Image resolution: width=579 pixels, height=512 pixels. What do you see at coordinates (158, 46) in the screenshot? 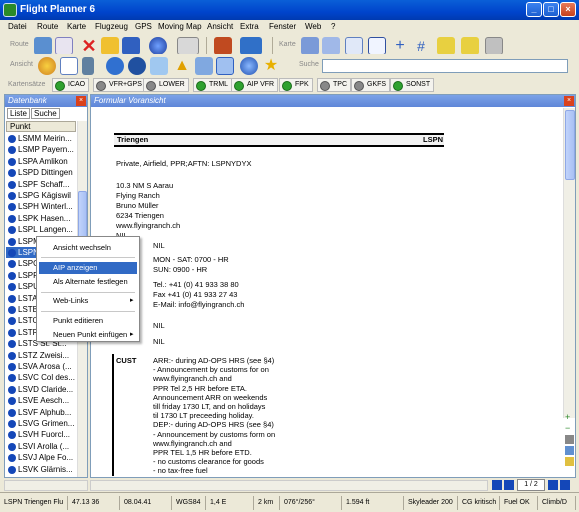
I see `globe-icon` at bounding box center [158, 46].